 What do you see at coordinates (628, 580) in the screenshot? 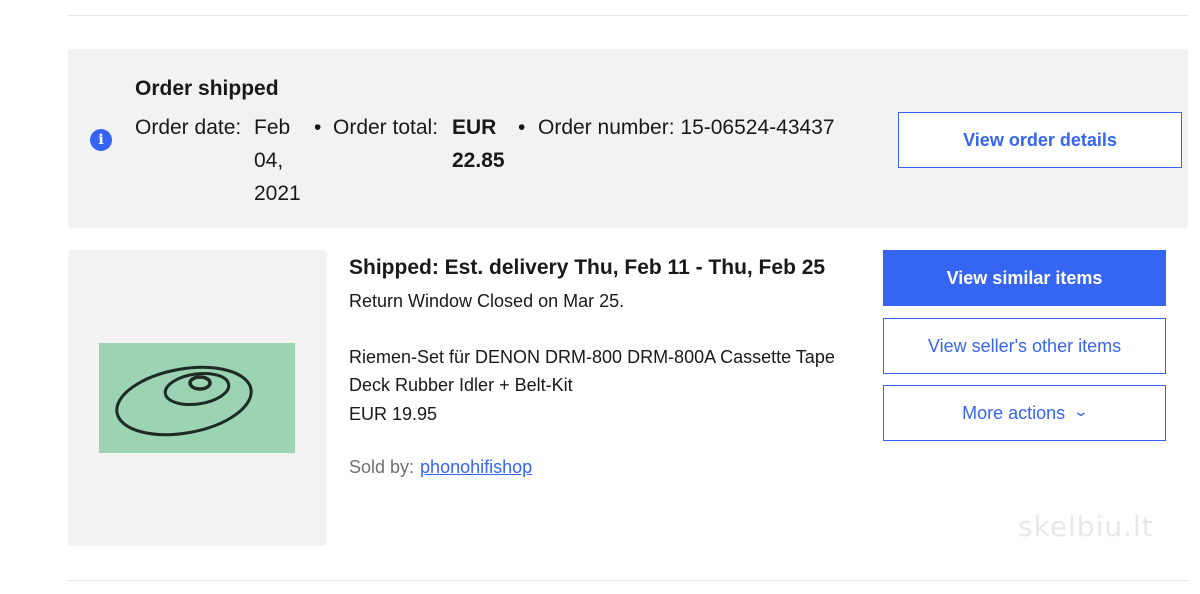
I see `bottom-divider` at bounding box center [628, 580].